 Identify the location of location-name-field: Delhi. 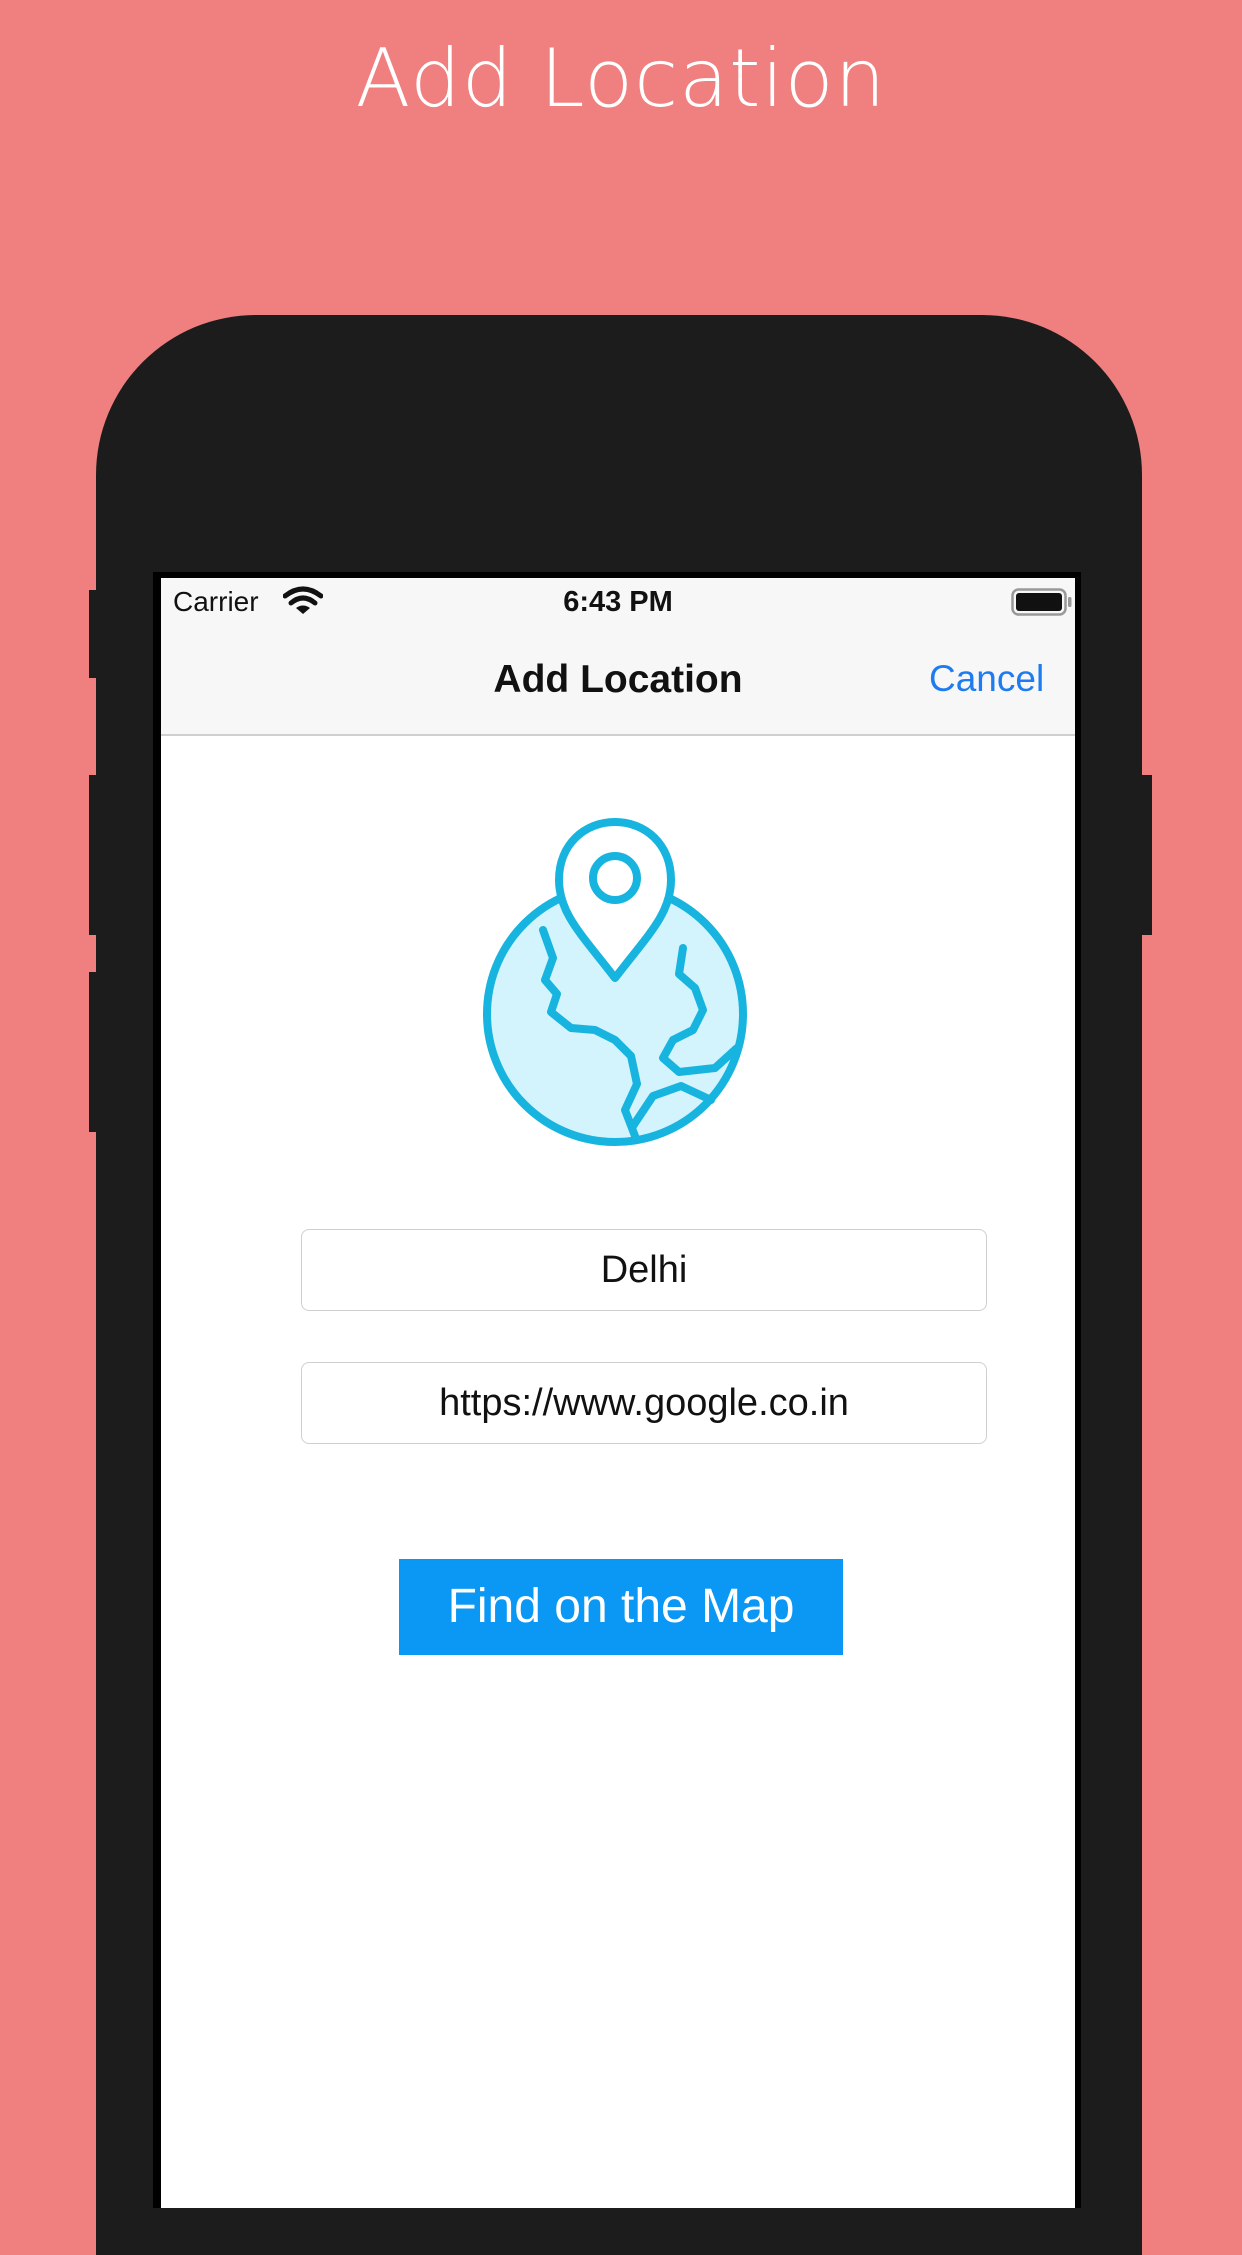
(644, 1270).